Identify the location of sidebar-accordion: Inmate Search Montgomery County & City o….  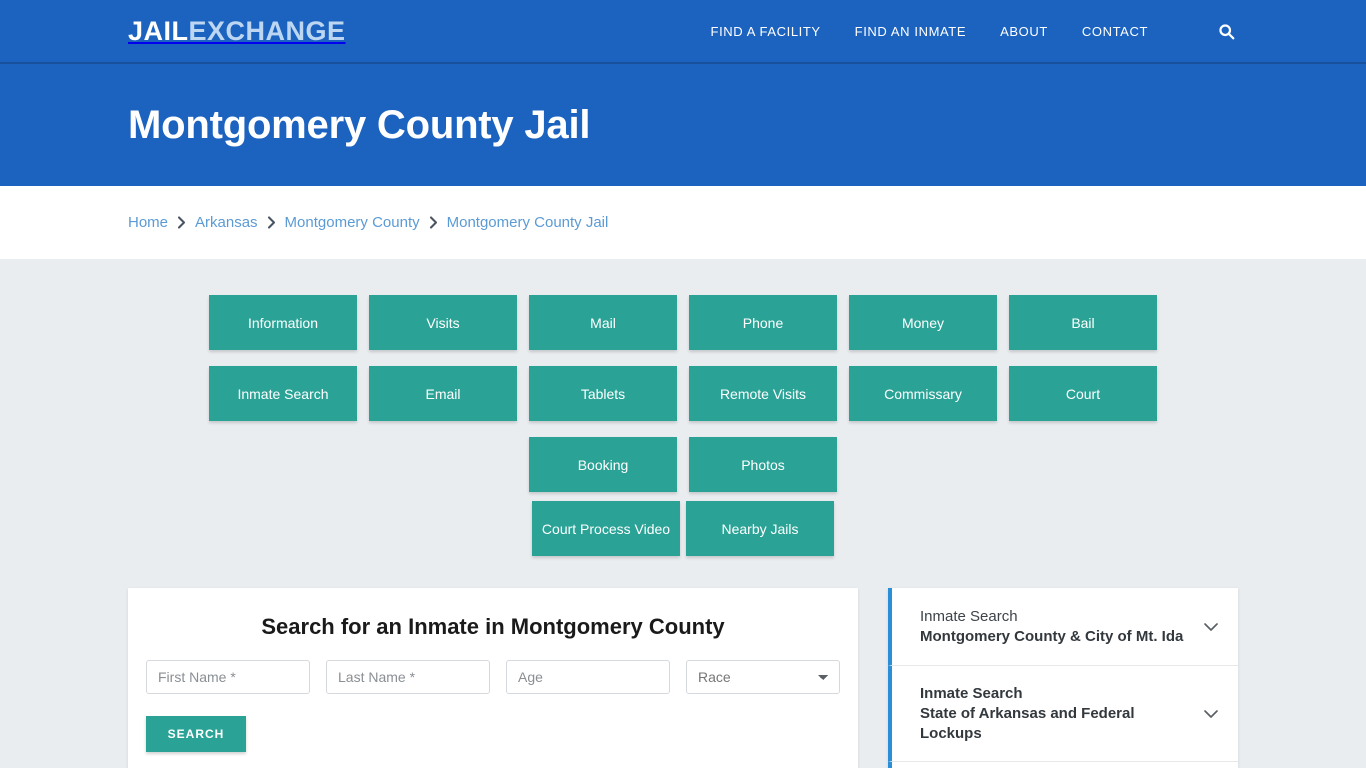
(1063, 678).